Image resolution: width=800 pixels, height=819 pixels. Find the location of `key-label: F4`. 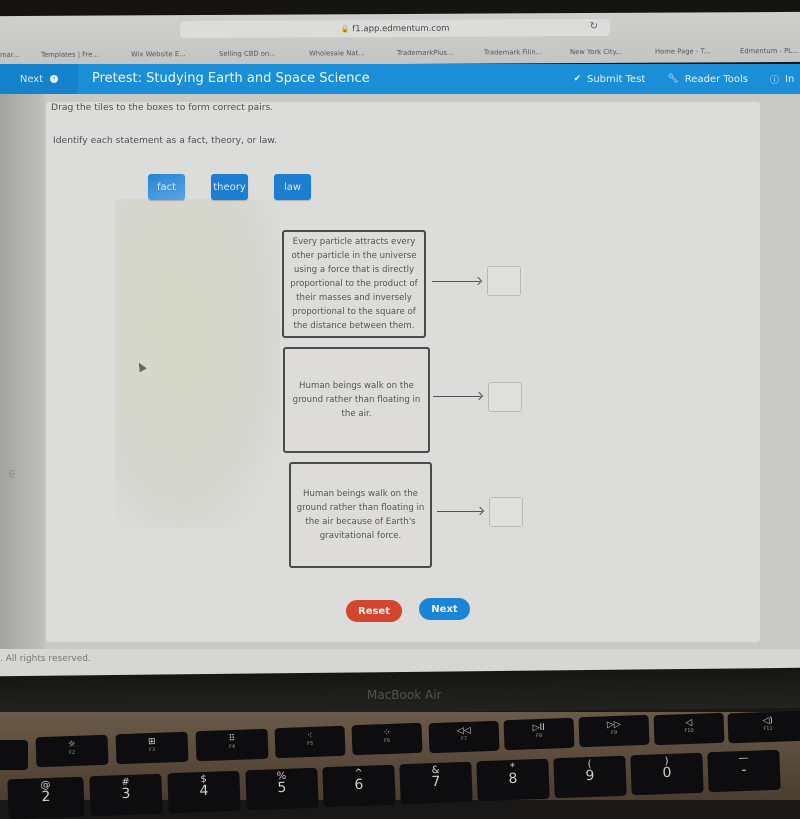

key-label: F4 is located at coordinates (232, 747).